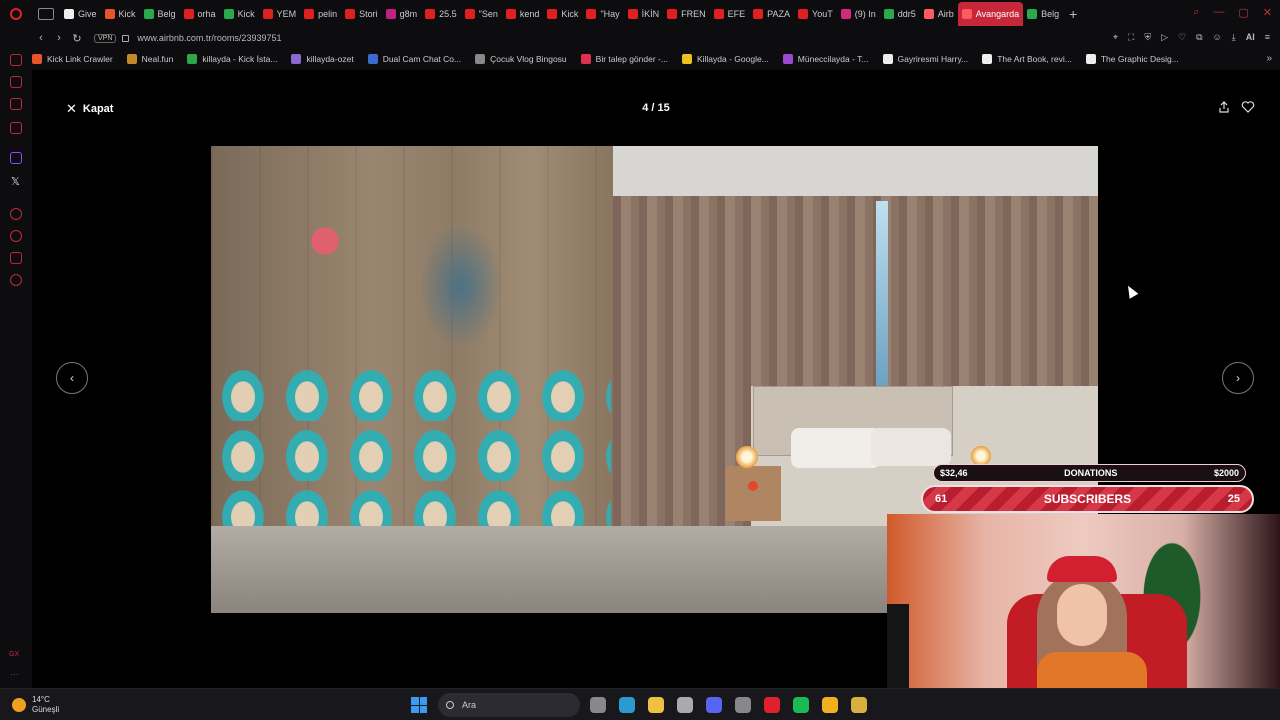 The height and width of the screenshot is (720, 1280). Describe the element at coordinates (656, 705) in the screenshot. I see `file-explorer-icon` at that location.